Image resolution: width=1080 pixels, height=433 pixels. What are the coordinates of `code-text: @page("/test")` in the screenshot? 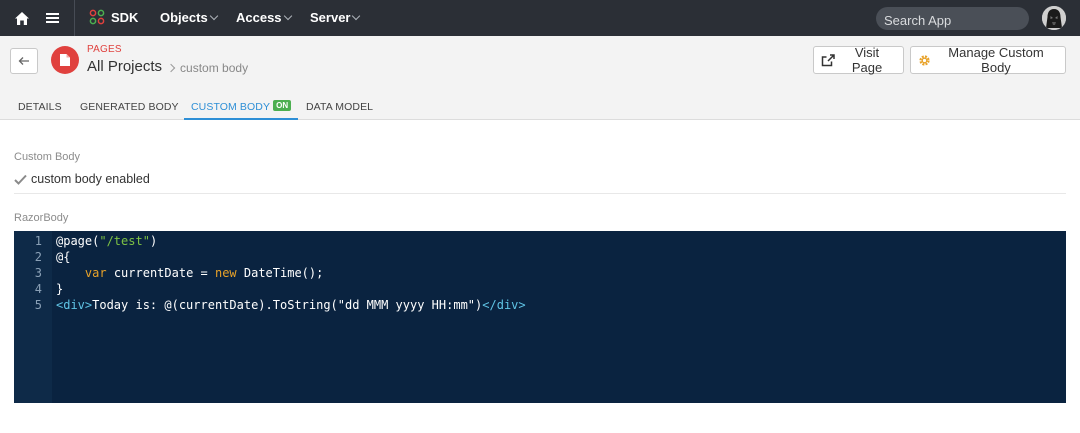 It's located at (106, 242).